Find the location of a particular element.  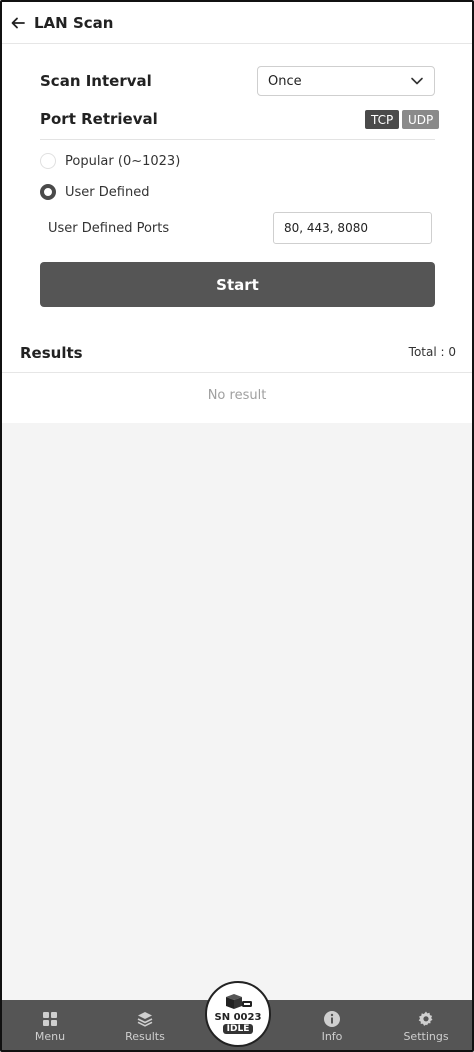

page-title: LAN Scan is located at coordinates (74, 22).